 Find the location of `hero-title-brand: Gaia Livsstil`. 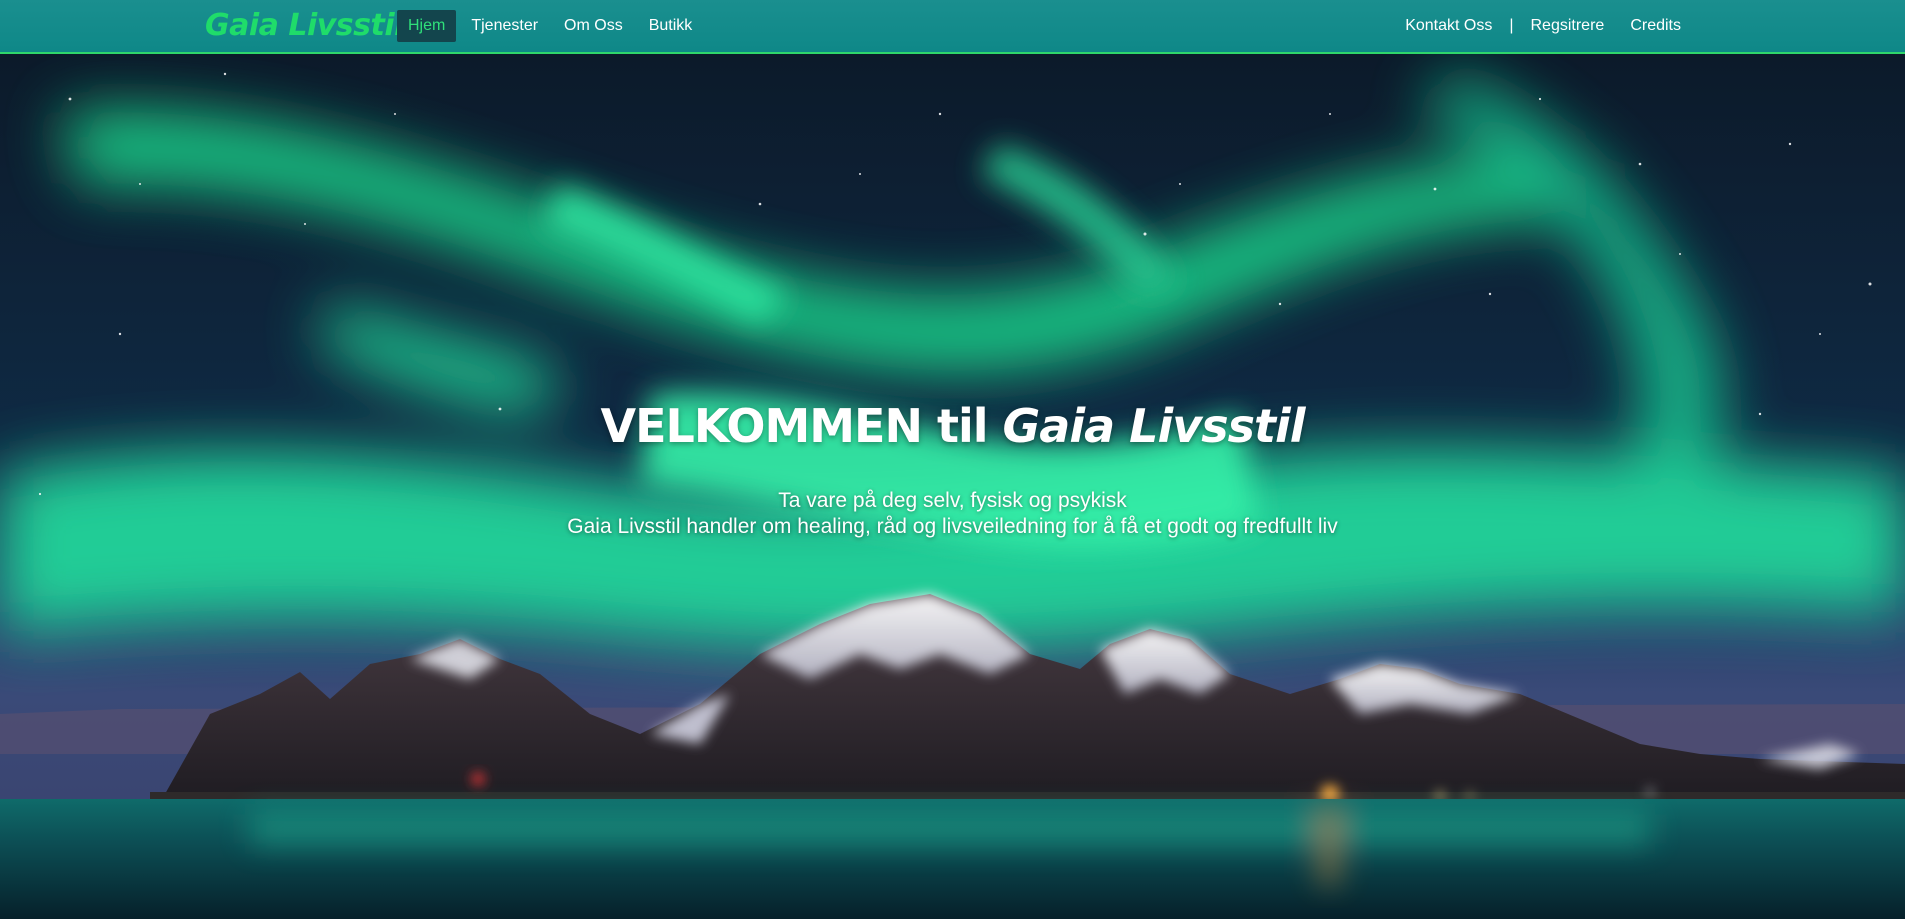

hero-title-brand: Gaia Livsstil is located at coordinates (1154, 426).